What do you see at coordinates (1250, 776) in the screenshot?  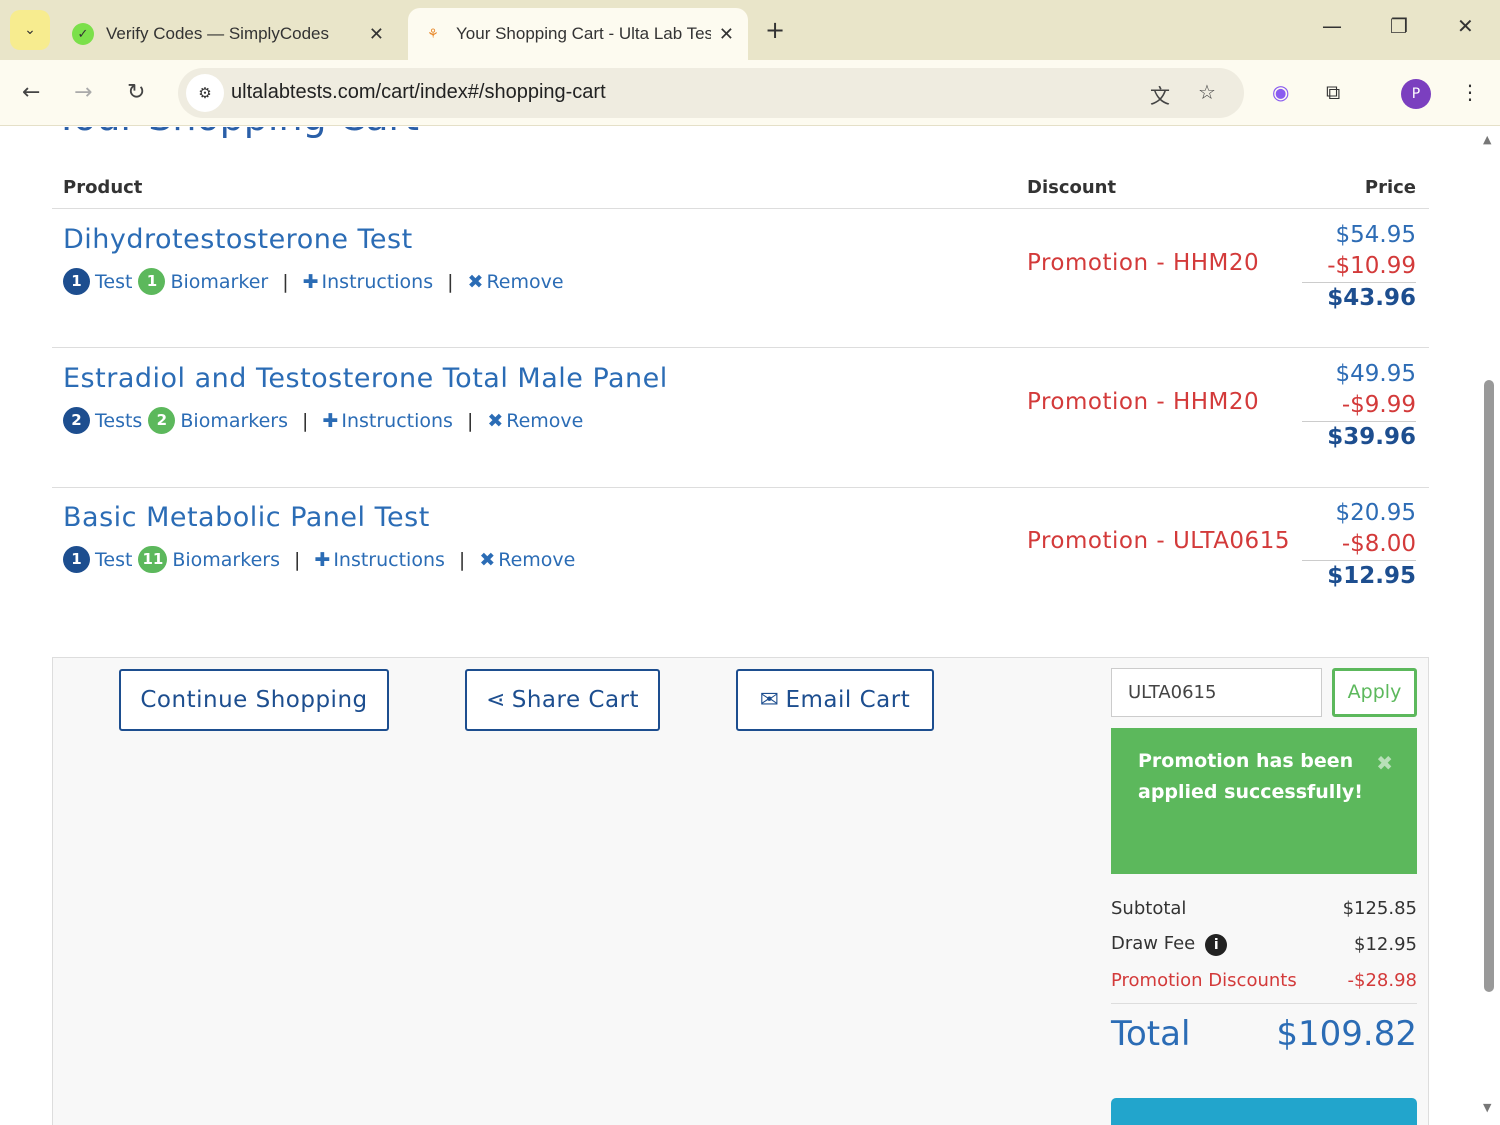 I see `alert-message: Promotion has been applied successfully!` at bounding box center [1250, 776].